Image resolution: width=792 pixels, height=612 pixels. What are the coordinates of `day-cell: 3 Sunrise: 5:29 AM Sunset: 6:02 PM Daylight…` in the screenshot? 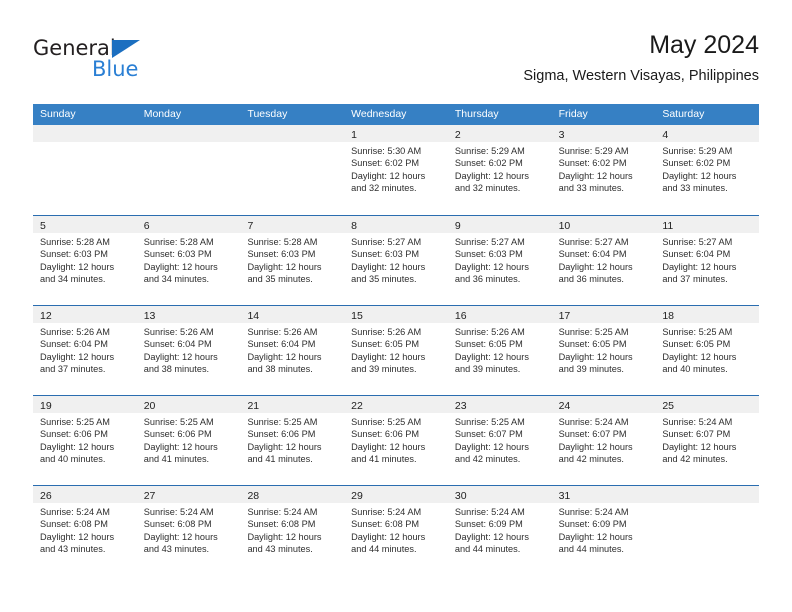 It's located at (603, 170).